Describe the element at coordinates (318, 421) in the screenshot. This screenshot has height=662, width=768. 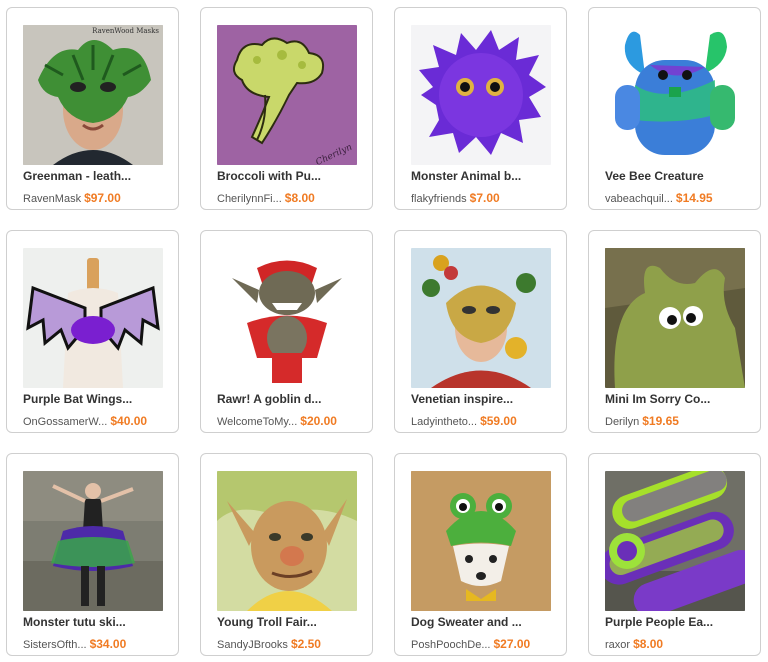
I see `listing-price: $20.00` at that location.